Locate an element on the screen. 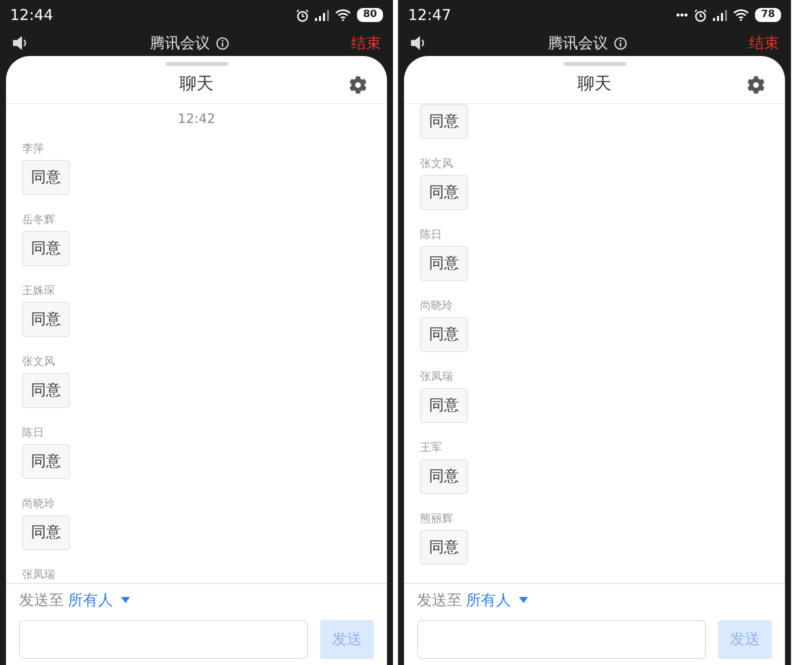  battery-level: 80 is located at coordinates (370, 15).